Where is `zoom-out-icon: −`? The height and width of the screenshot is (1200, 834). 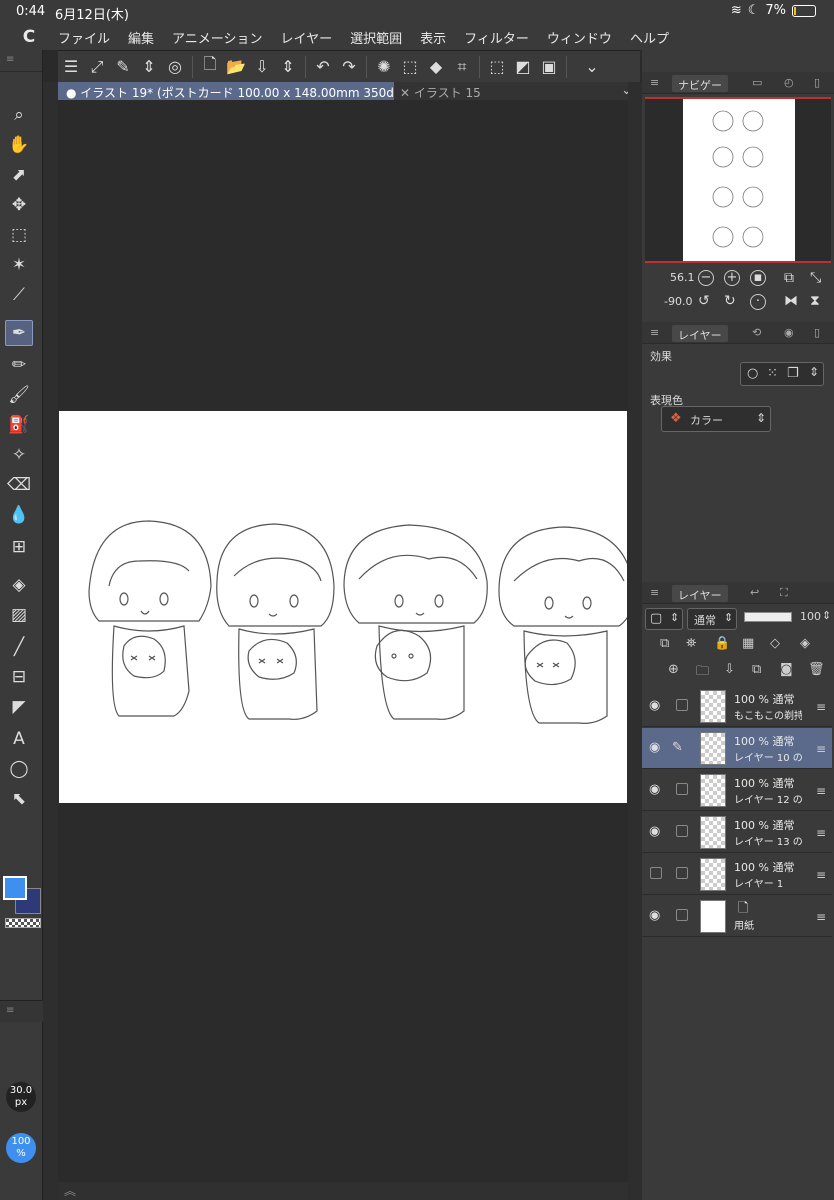 zoom-out-icon: − is located at coordinates (706, 278).